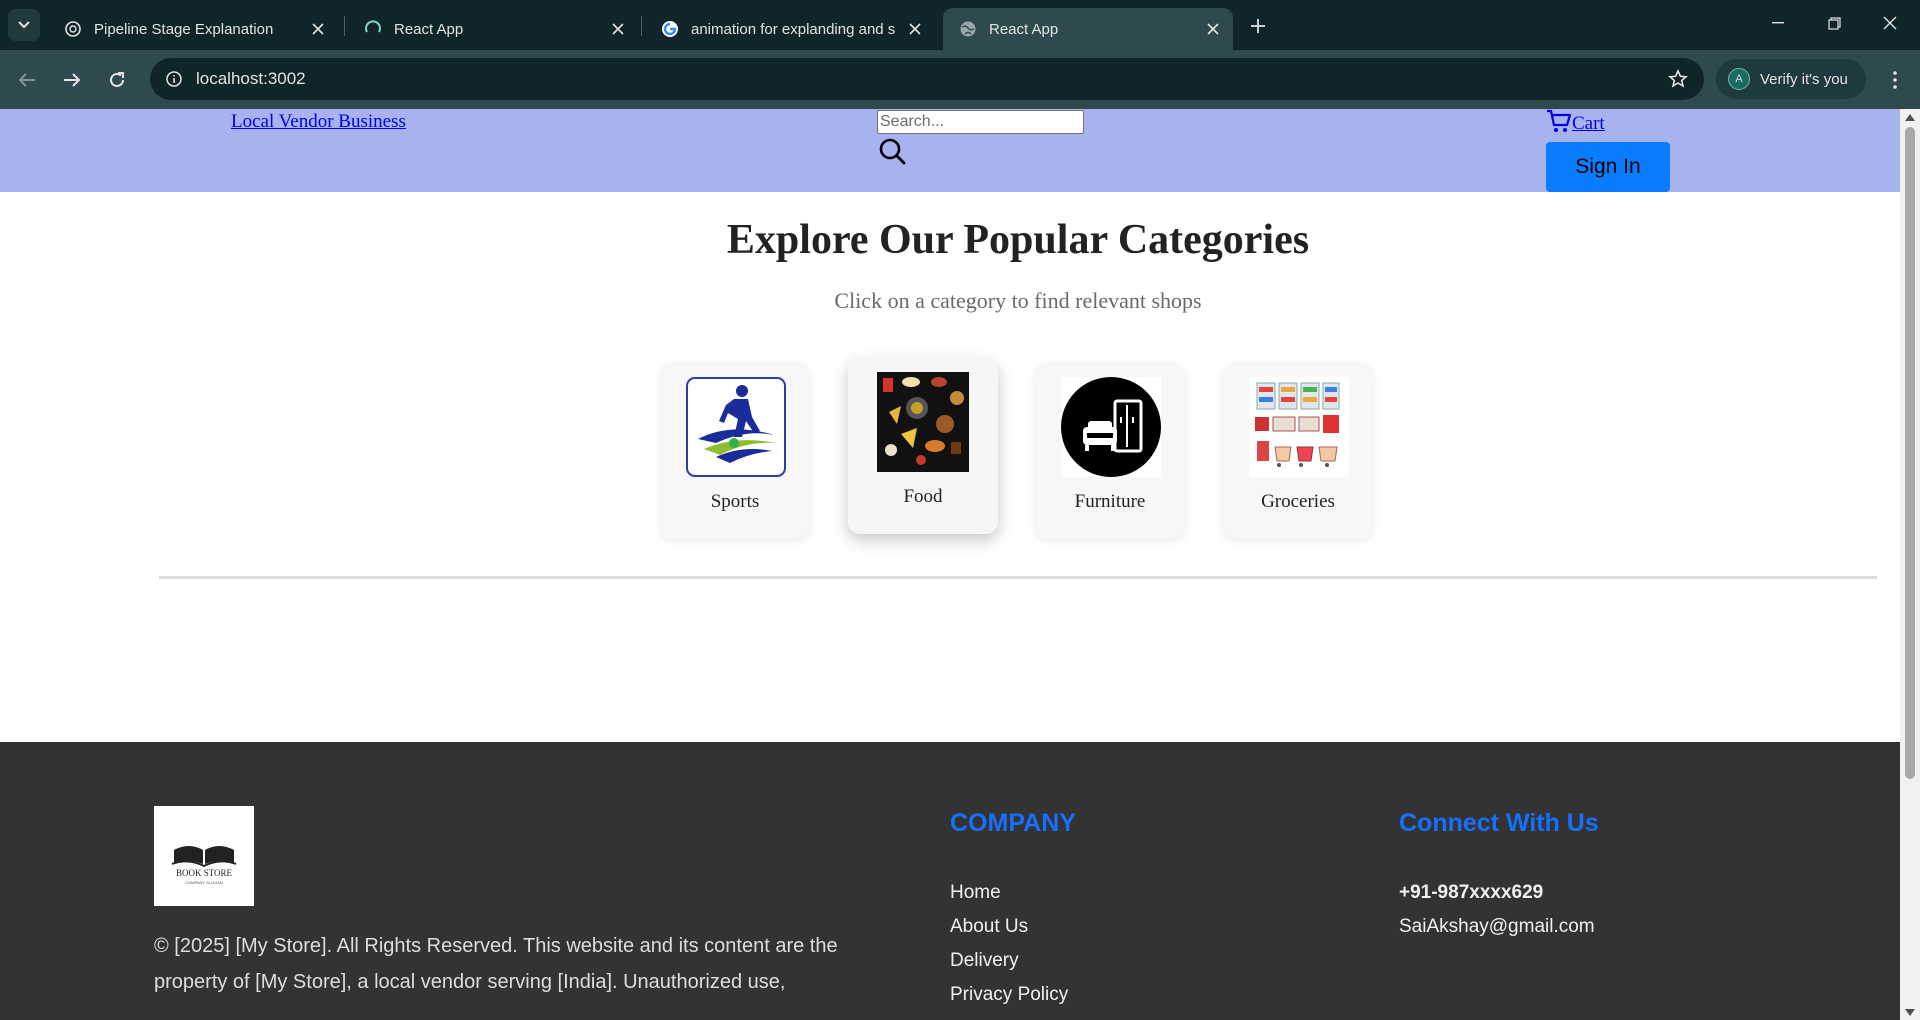  What do you see at coordinates (1910, 453) in the screenshot?
I see `scrollbar-thumb` at bounding box center [1910, 453].